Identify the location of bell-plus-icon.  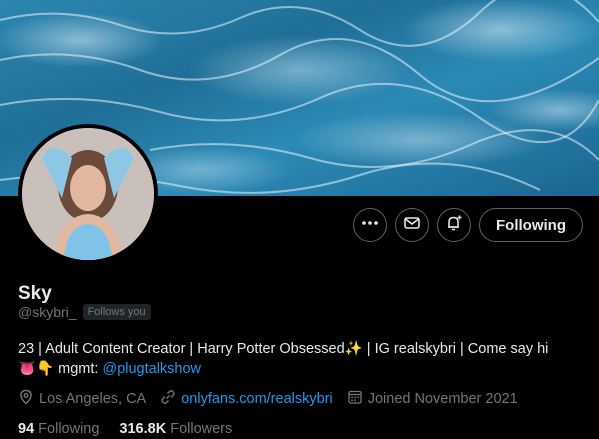
(454, 225).